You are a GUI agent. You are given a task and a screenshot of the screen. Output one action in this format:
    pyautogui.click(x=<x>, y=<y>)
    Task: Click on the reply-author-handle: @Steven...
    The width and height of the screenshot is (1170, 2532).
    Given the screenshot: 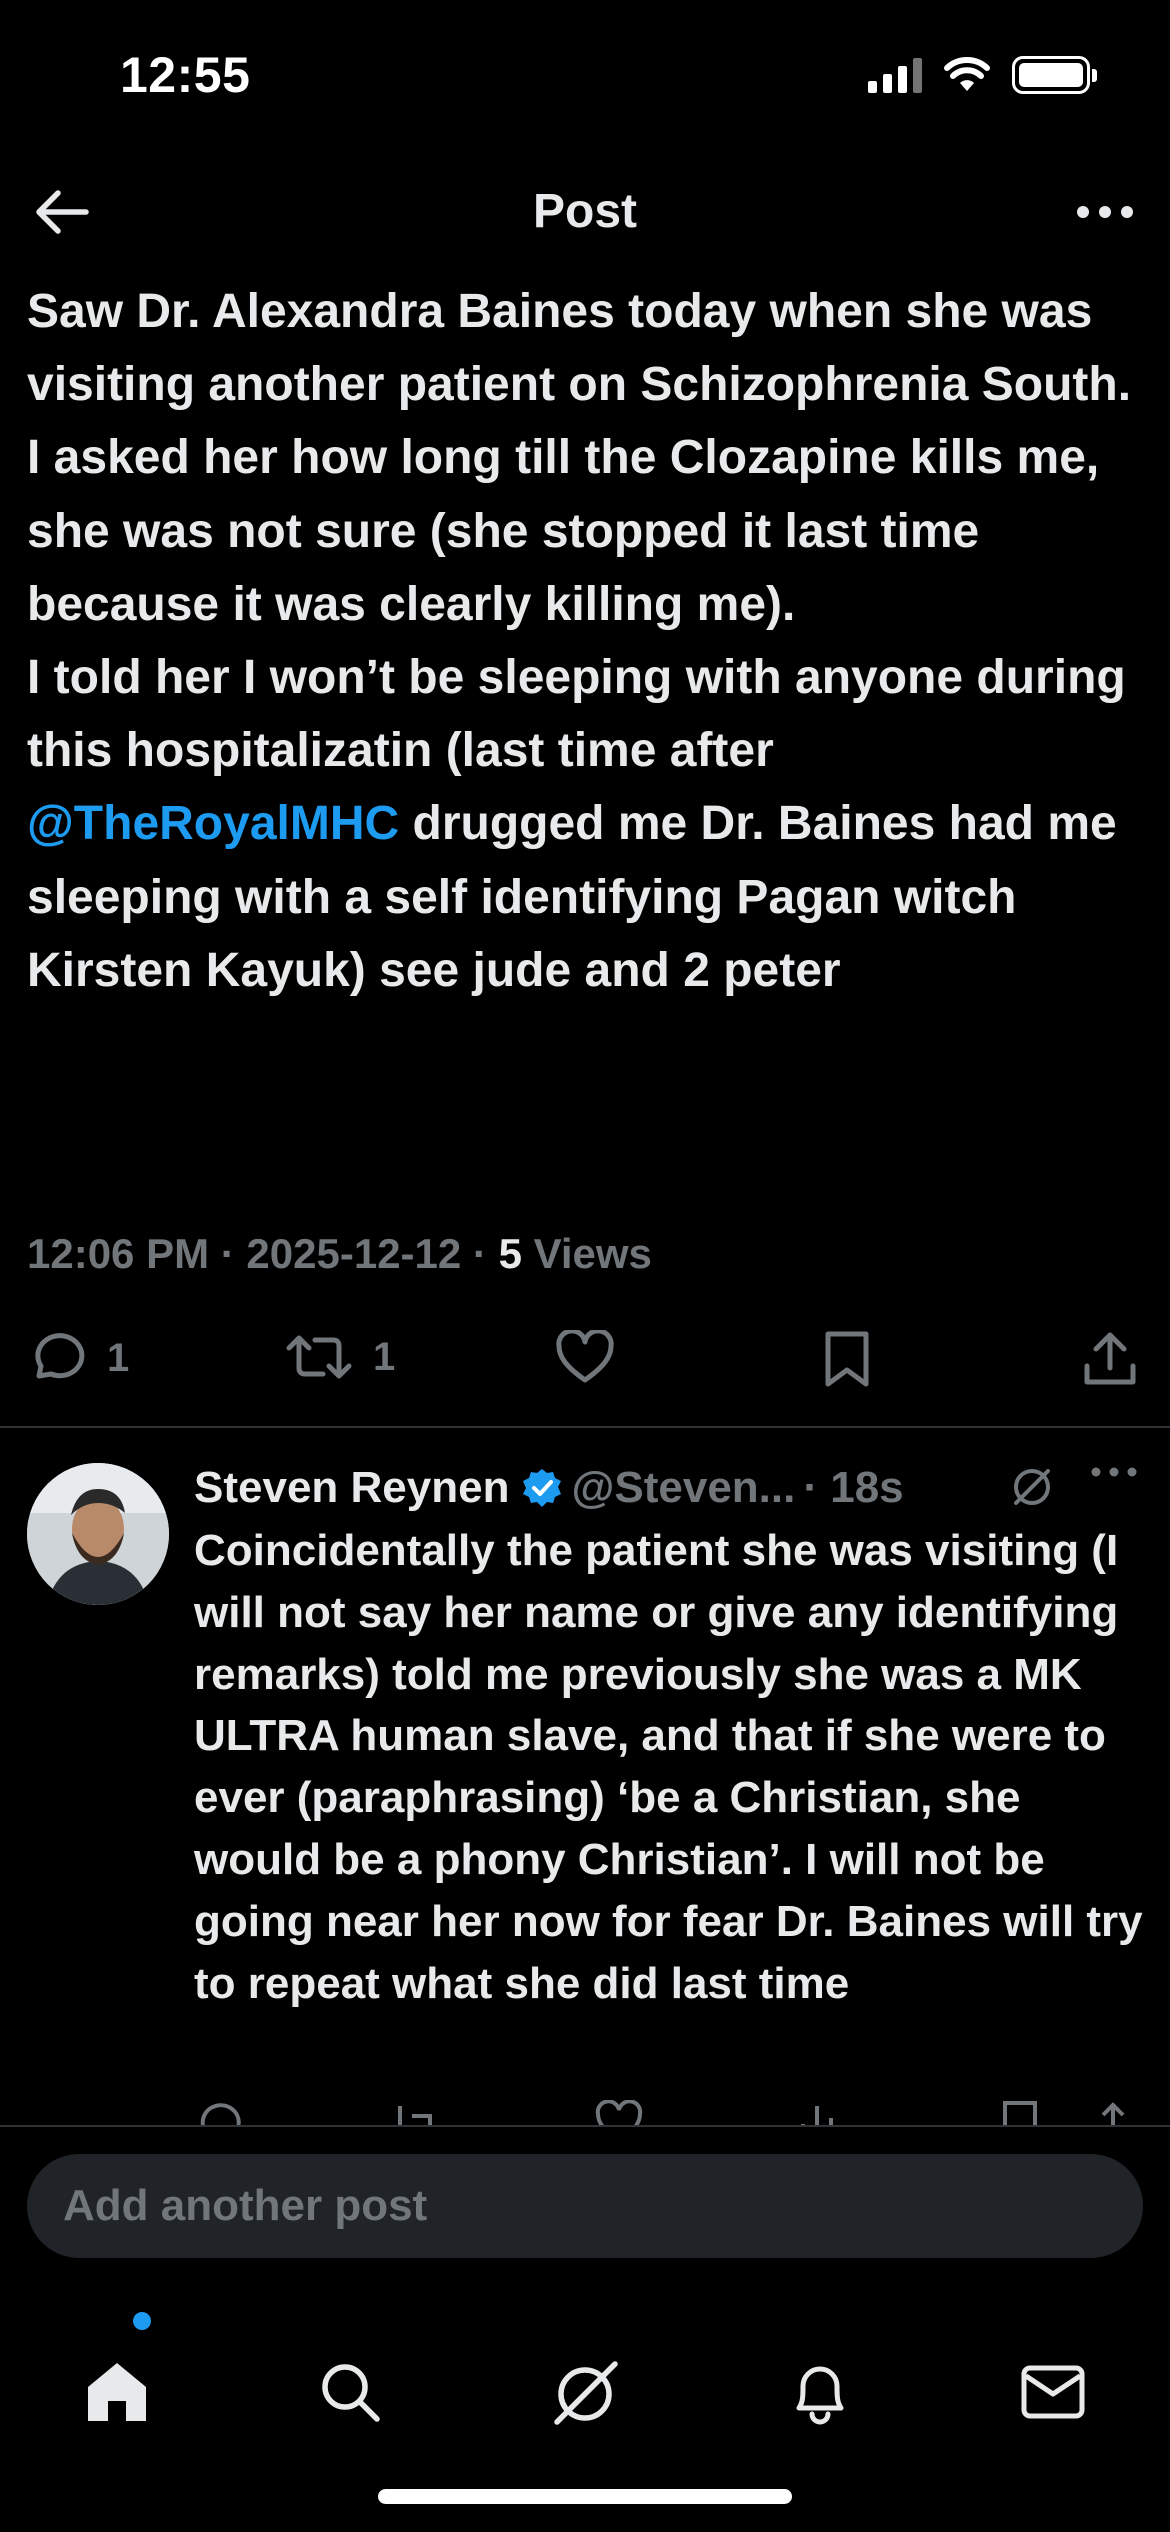 What is the action you would take?
    pyautogui.click(x=683, y=1488)
    